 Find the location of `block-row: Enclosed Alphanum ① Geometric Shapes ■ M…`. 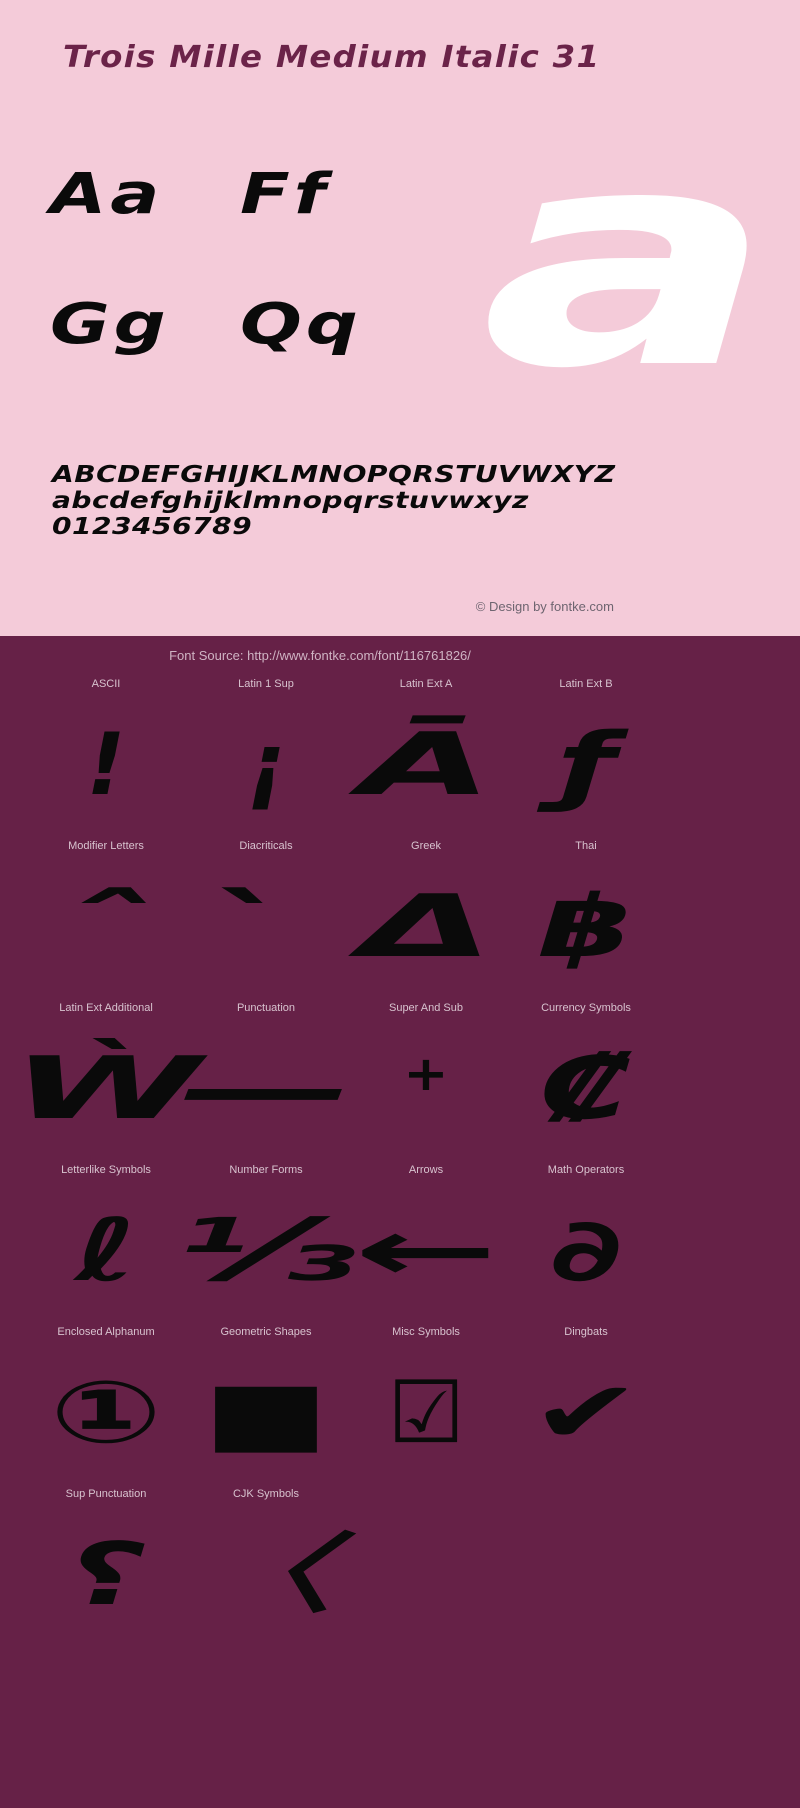

block-row: Enclosed Alphanum ① Geometric Shapes ■ M… is located at coordinates (413, 1396).